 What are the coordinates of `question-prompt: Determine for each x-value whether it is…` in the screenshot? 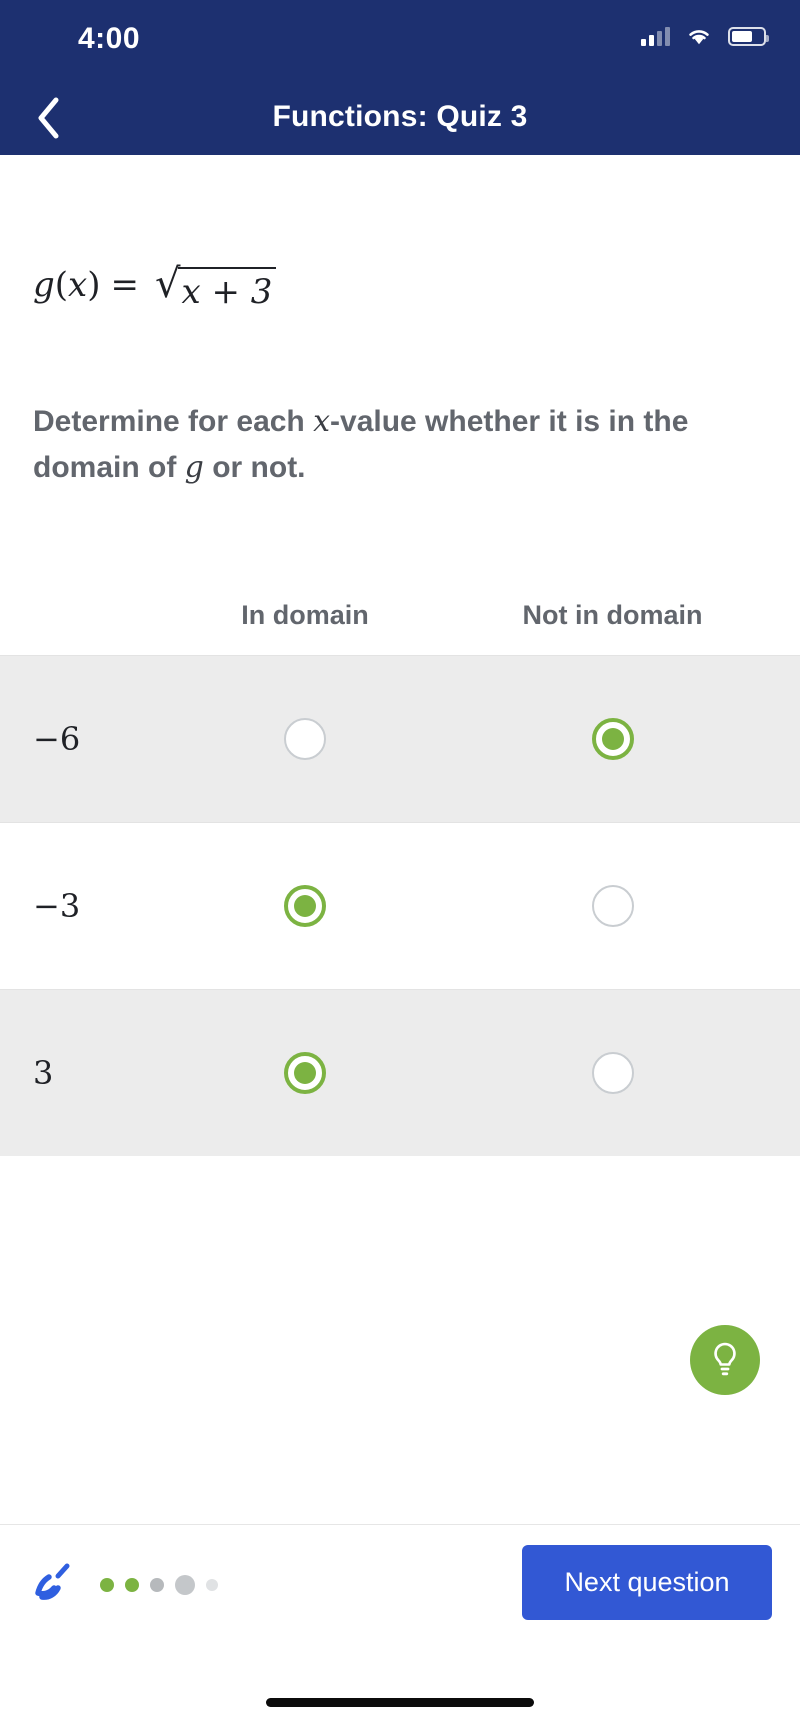 It's located at (363, 444).